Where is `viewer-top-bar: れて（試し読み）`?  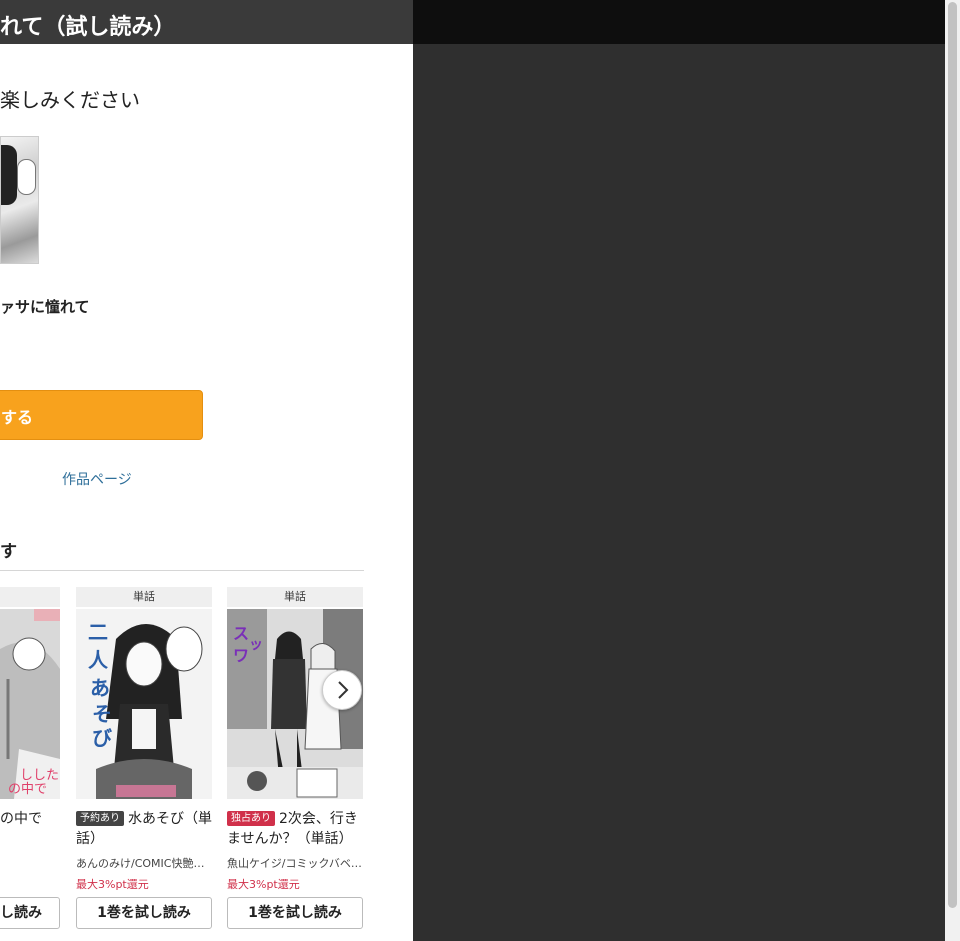
viewer-top-bar: れて（試し読み） is located at coordinates (472, 22).